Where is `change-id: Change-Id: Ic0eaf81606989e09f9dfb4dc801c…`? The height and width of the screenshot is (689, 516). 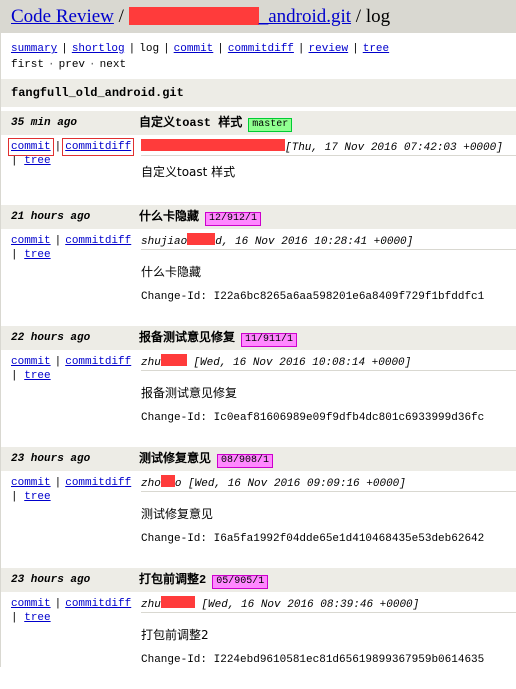 change-id: Change-Id: Ic0eaf81606989e09f9dfb4dc801c… is located at coordinates (313, 418).